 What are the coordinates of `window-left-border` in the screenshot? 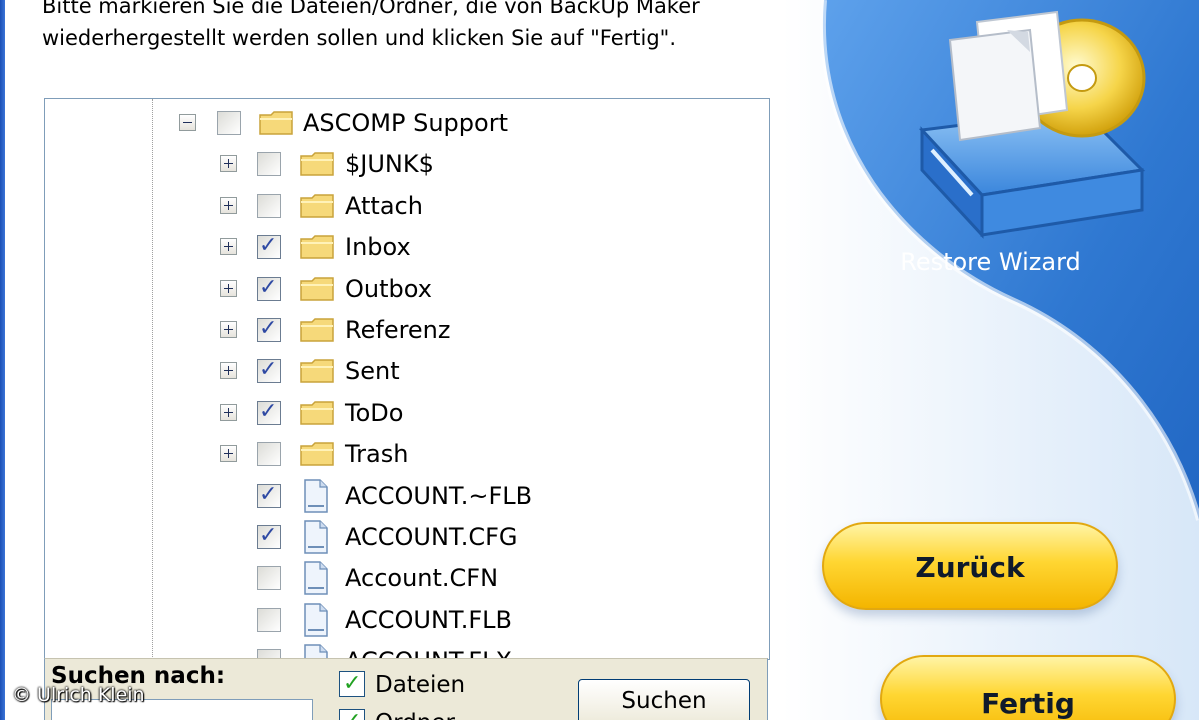 It's located at (2, 360).